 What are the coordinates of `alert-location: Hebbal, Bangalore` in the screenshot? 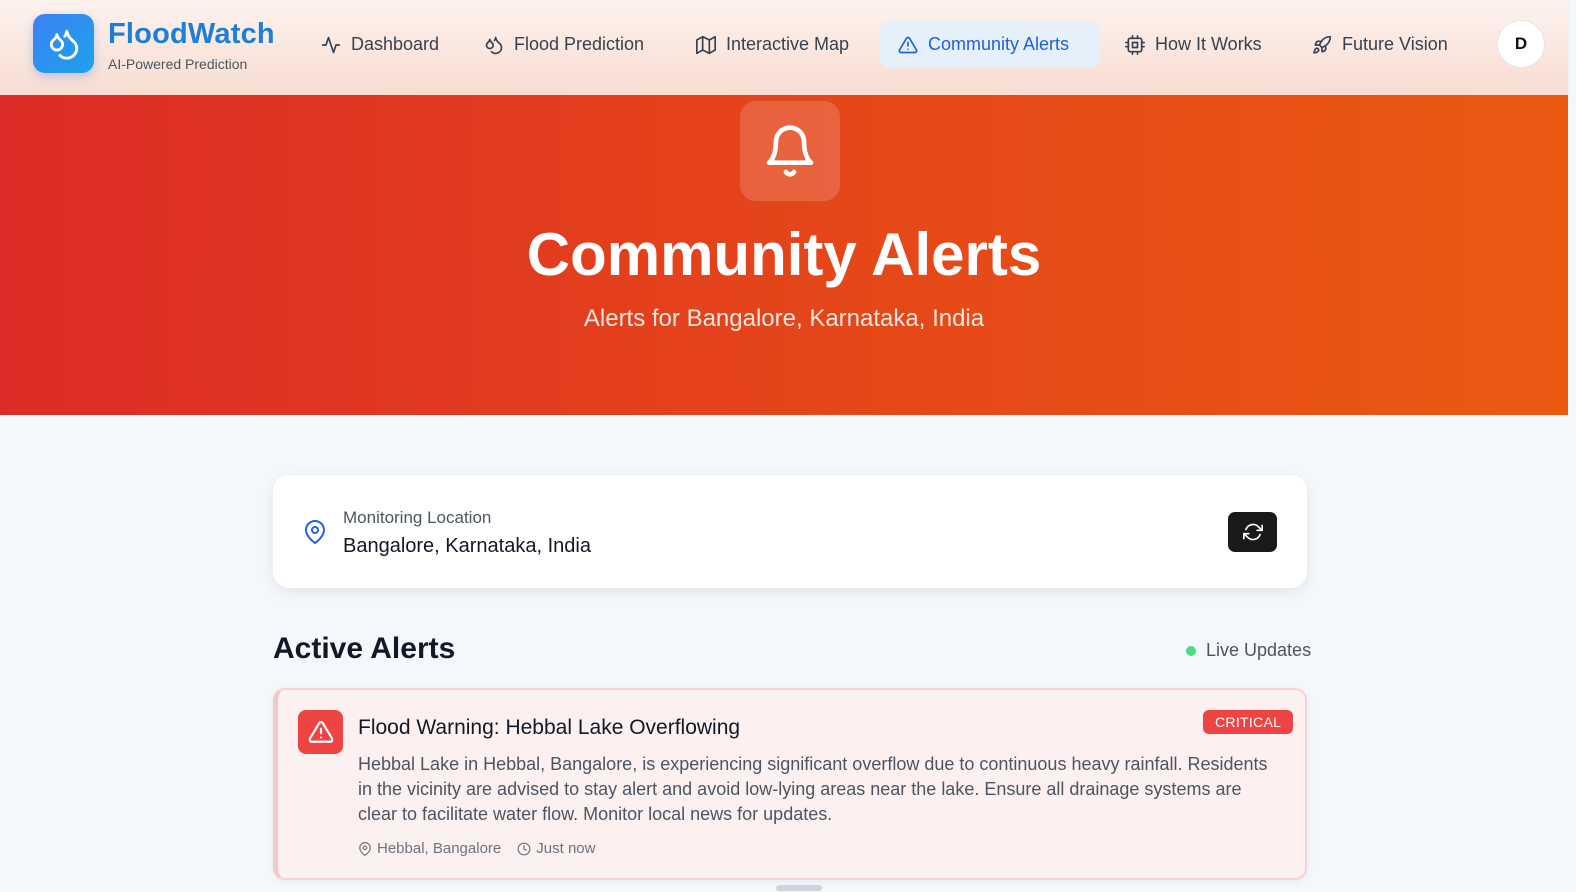 It's located at (429, 848).